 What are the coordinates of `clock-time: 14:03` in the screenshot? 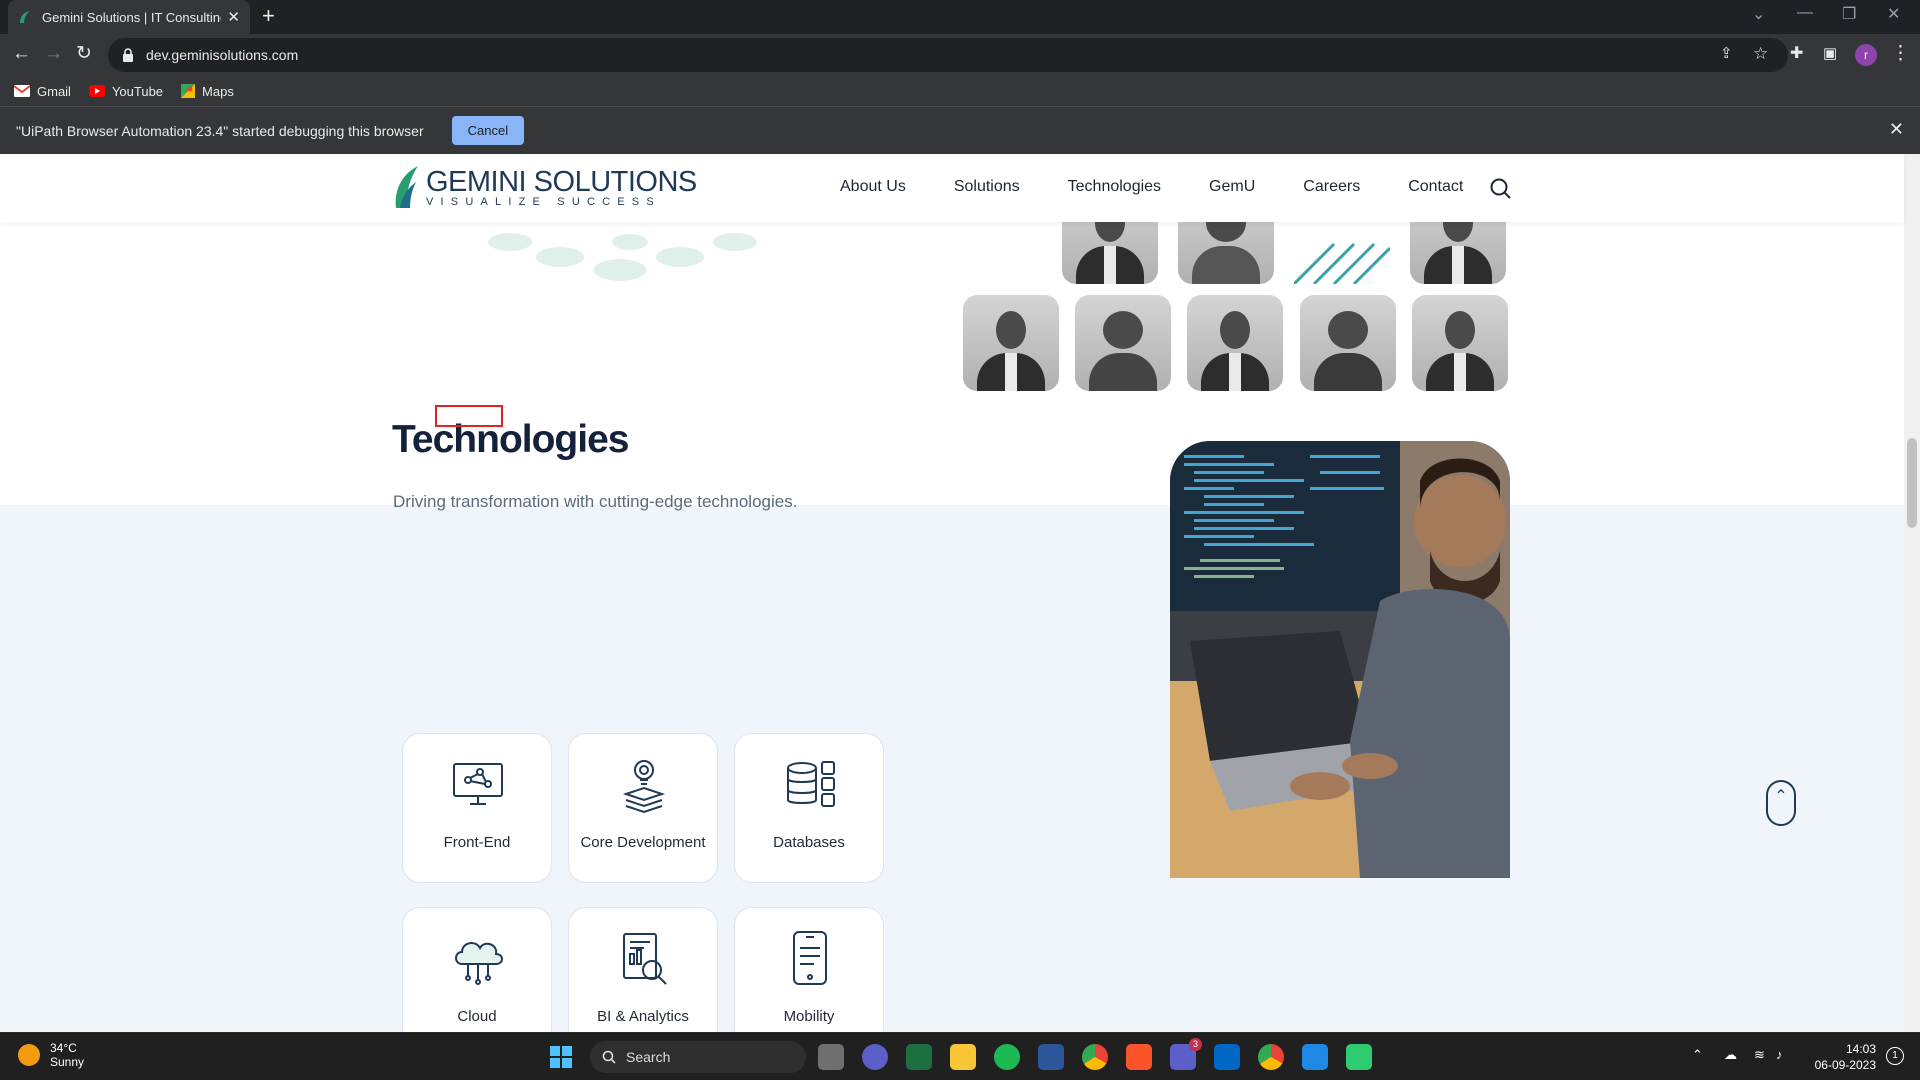 It's located at (1860, 1049).